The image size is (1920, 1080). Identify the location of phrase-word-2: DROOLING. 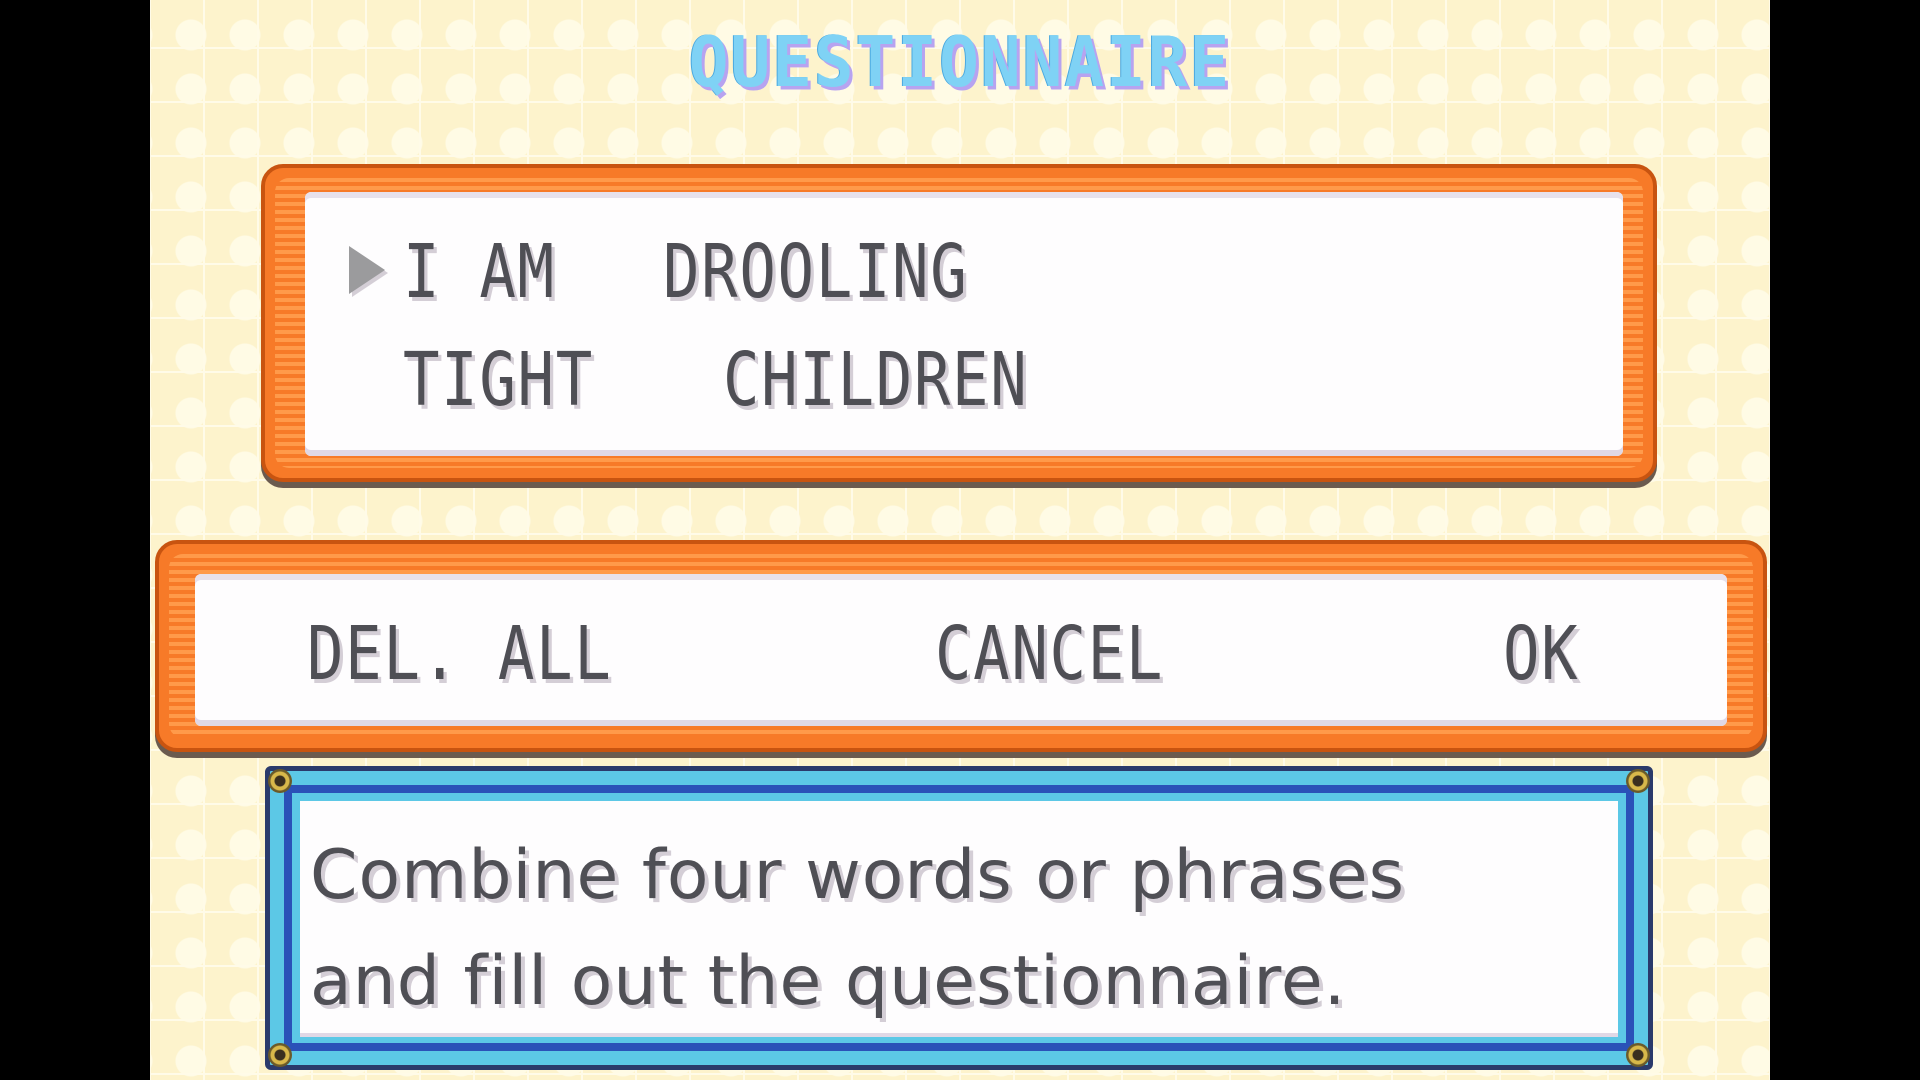
(815, 272).